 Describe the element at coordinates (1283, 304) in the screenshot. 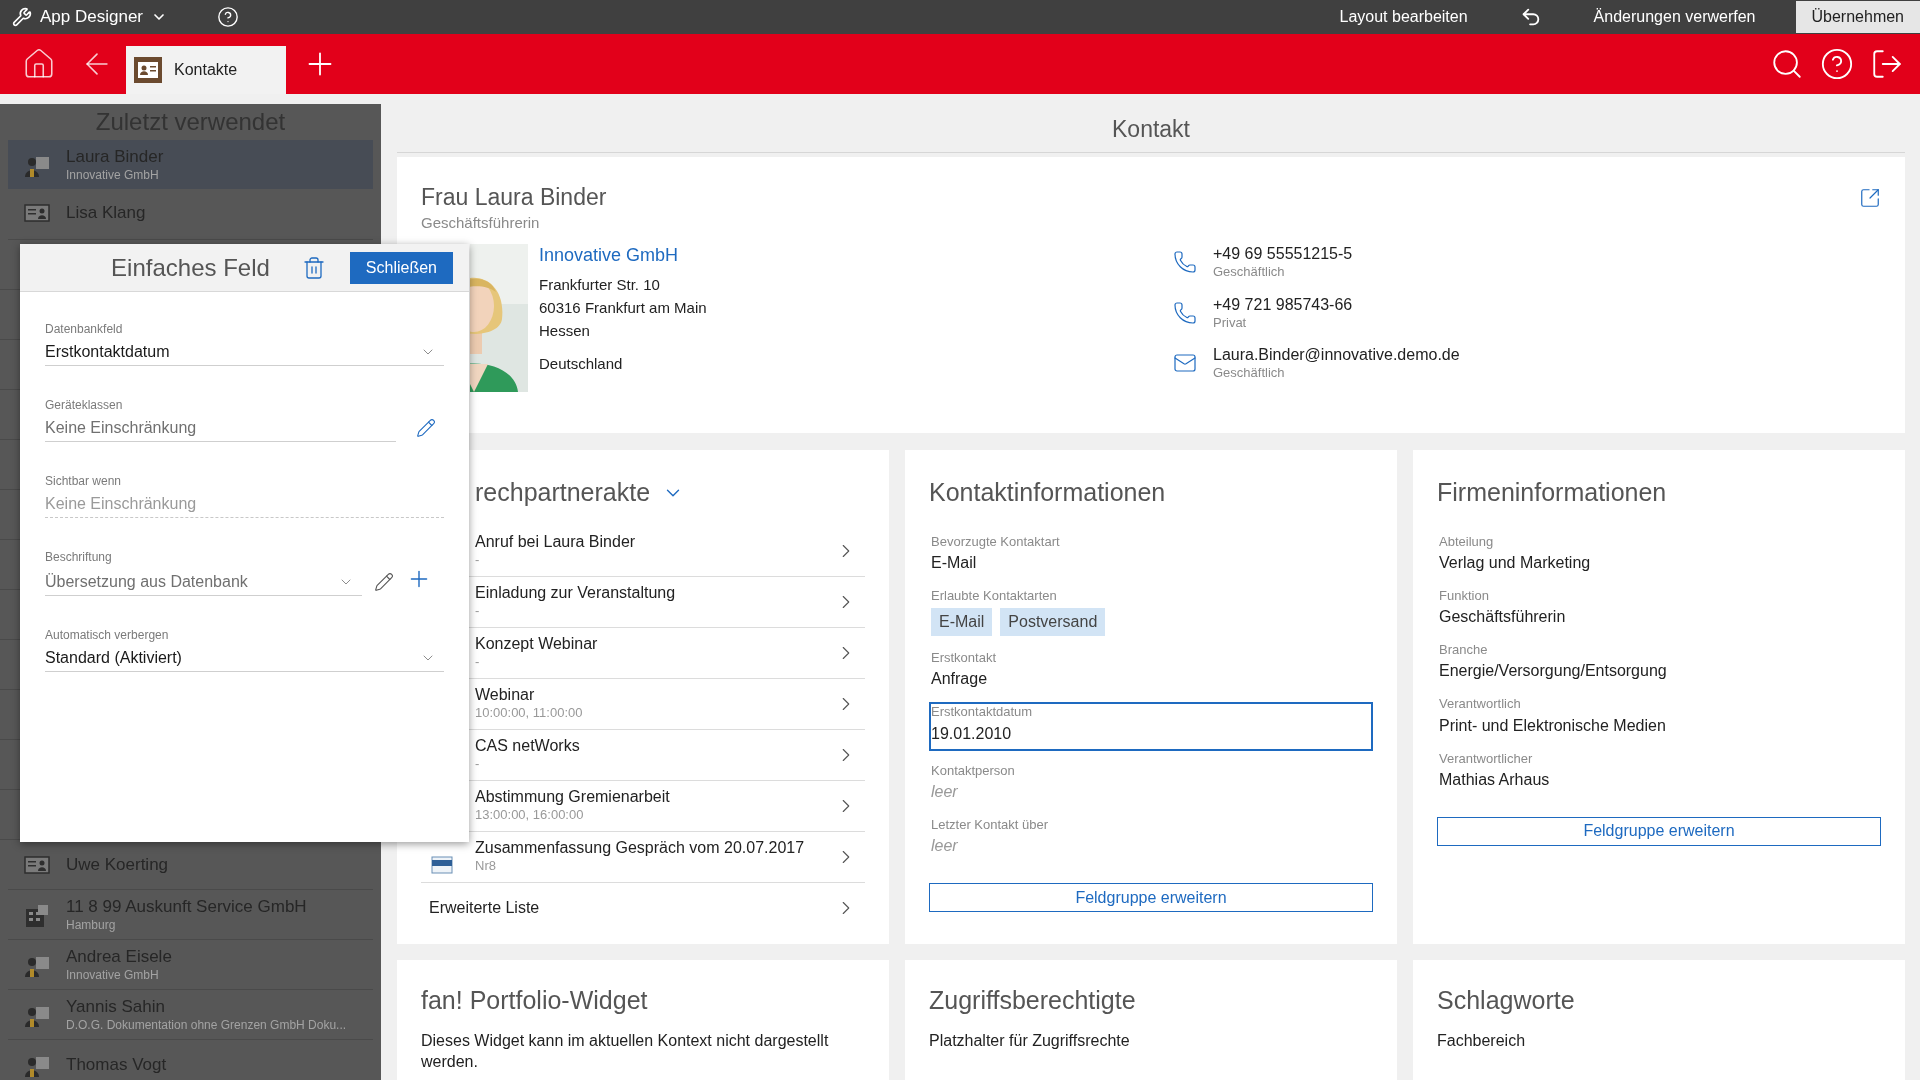

I see `contact-value: +49 721 985743-66` at that location.